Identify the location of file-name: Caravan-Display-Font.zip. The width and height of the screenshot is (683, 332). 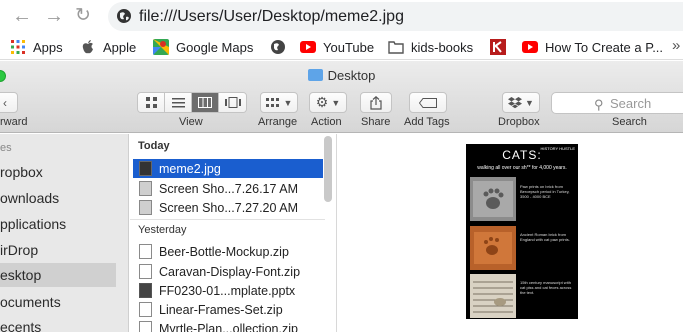
(230, 271).